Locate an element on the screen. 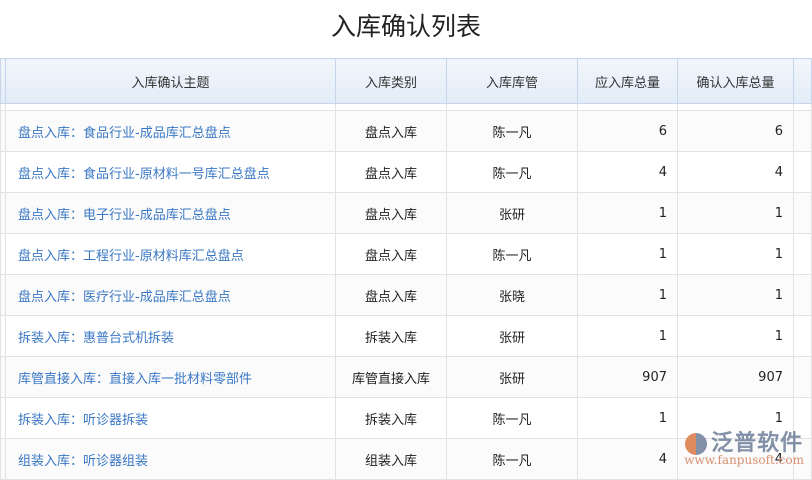 The image size is (812, 480). expected-qty-cell: 907 is located at coordinates (627, 377).